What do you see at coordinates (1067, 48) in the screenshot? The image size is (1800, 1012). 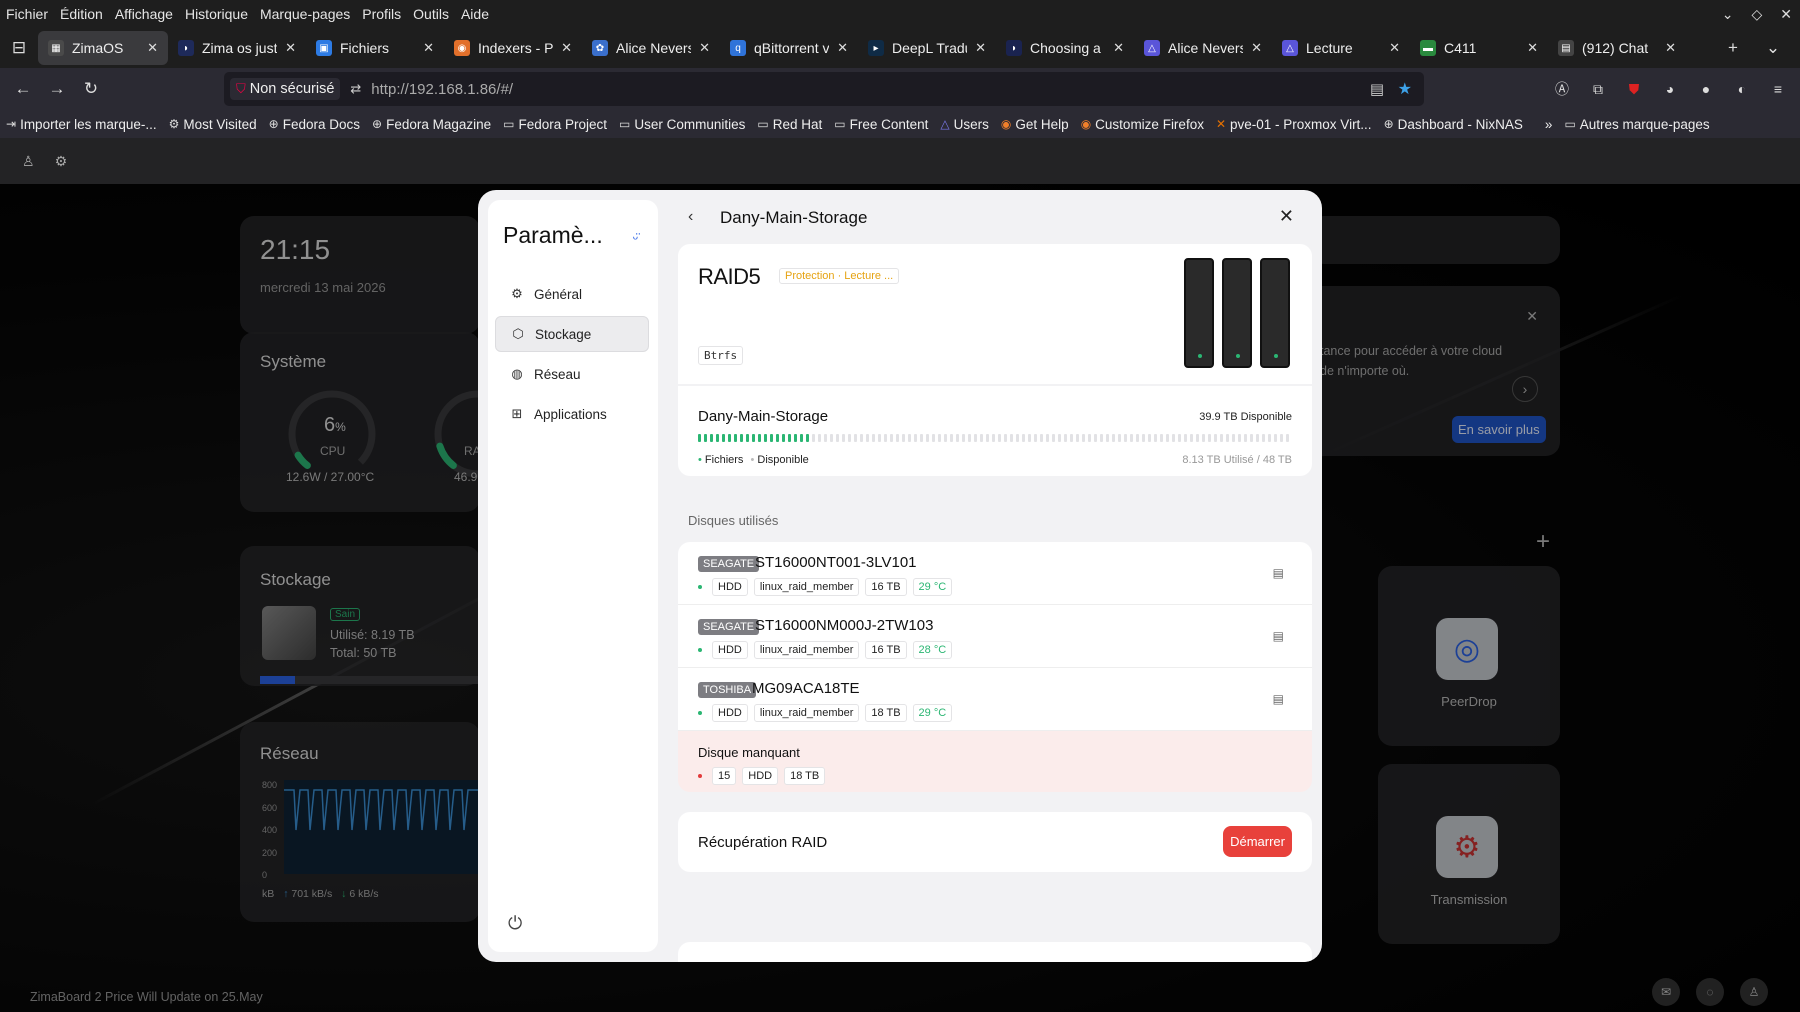 I see `tab-label: Choosing a gr` at bounding box center [1067, 48].